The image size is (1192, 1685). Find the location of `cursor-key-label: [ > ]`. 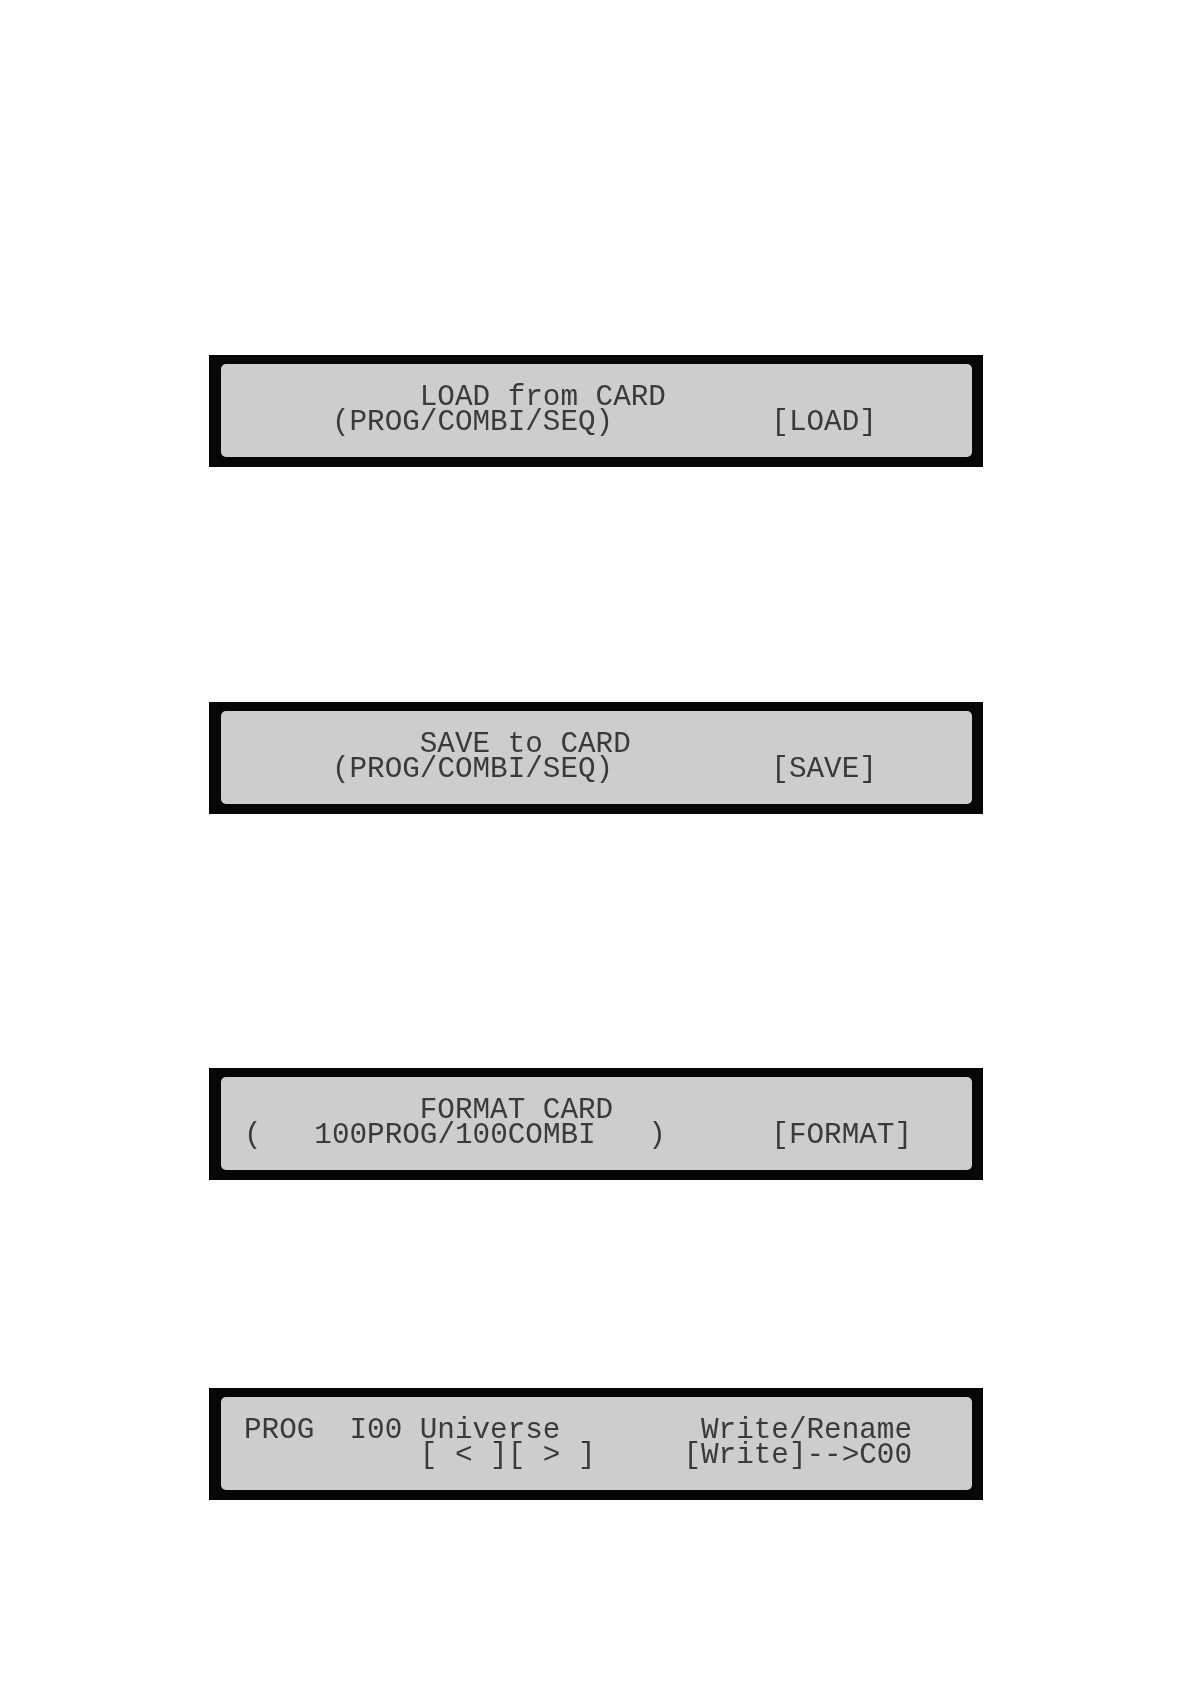

cursor-key-label: [ > ] is located at coordinates (551, 1455).